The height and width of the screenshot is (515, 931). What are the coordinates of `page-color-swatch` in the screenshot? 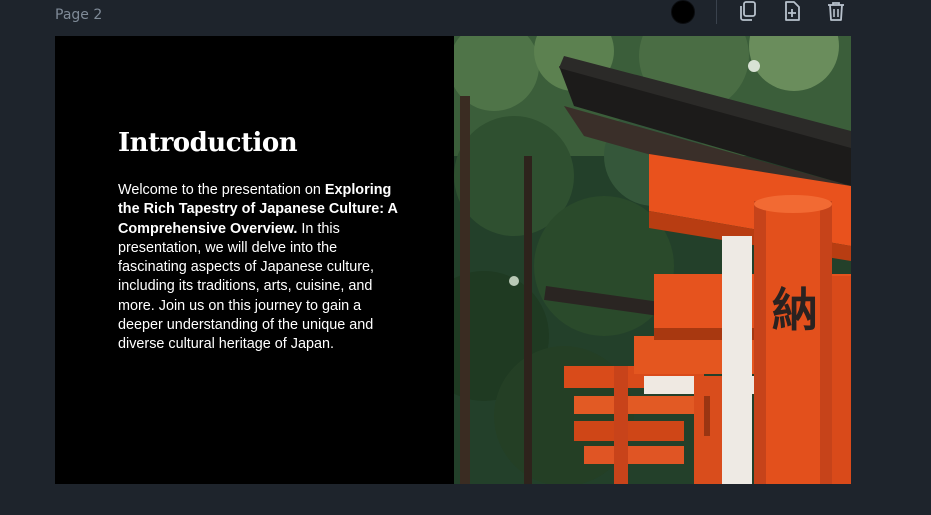 It's located at (683, 12).